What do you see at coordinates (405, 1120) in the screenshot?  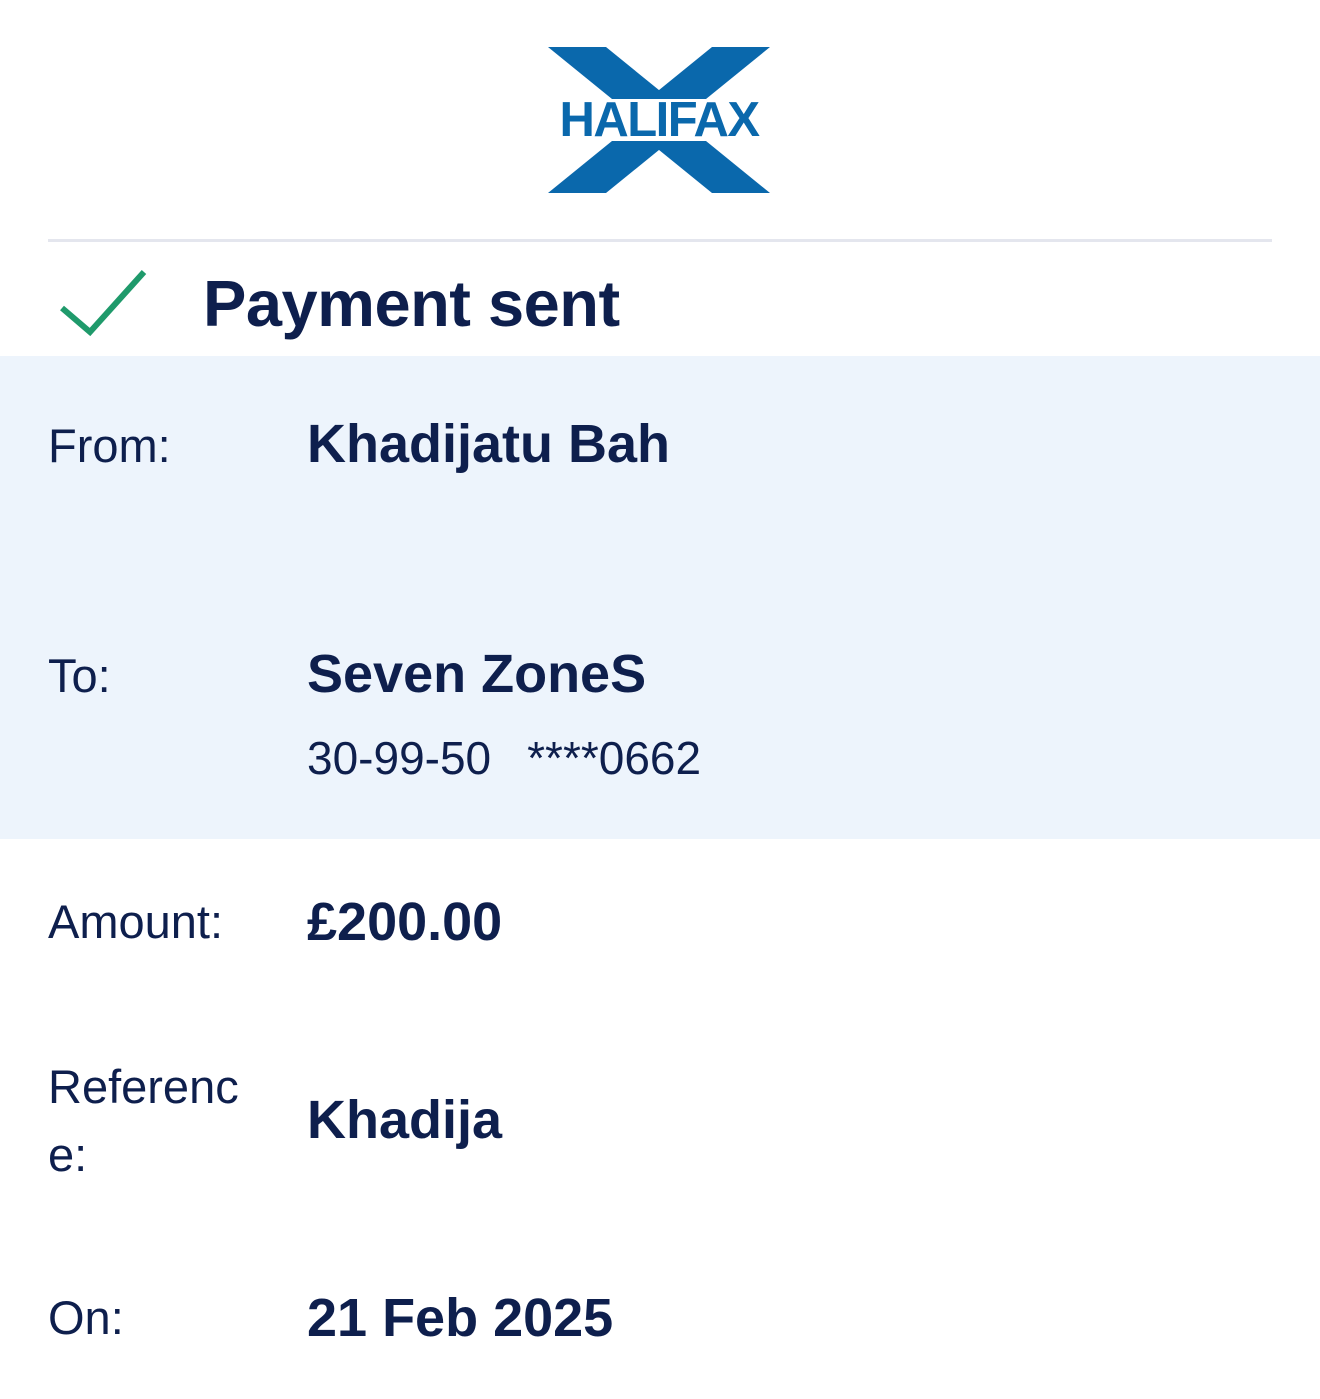 I see `reference-value: Khadija` at bounding box center [405, 1120].